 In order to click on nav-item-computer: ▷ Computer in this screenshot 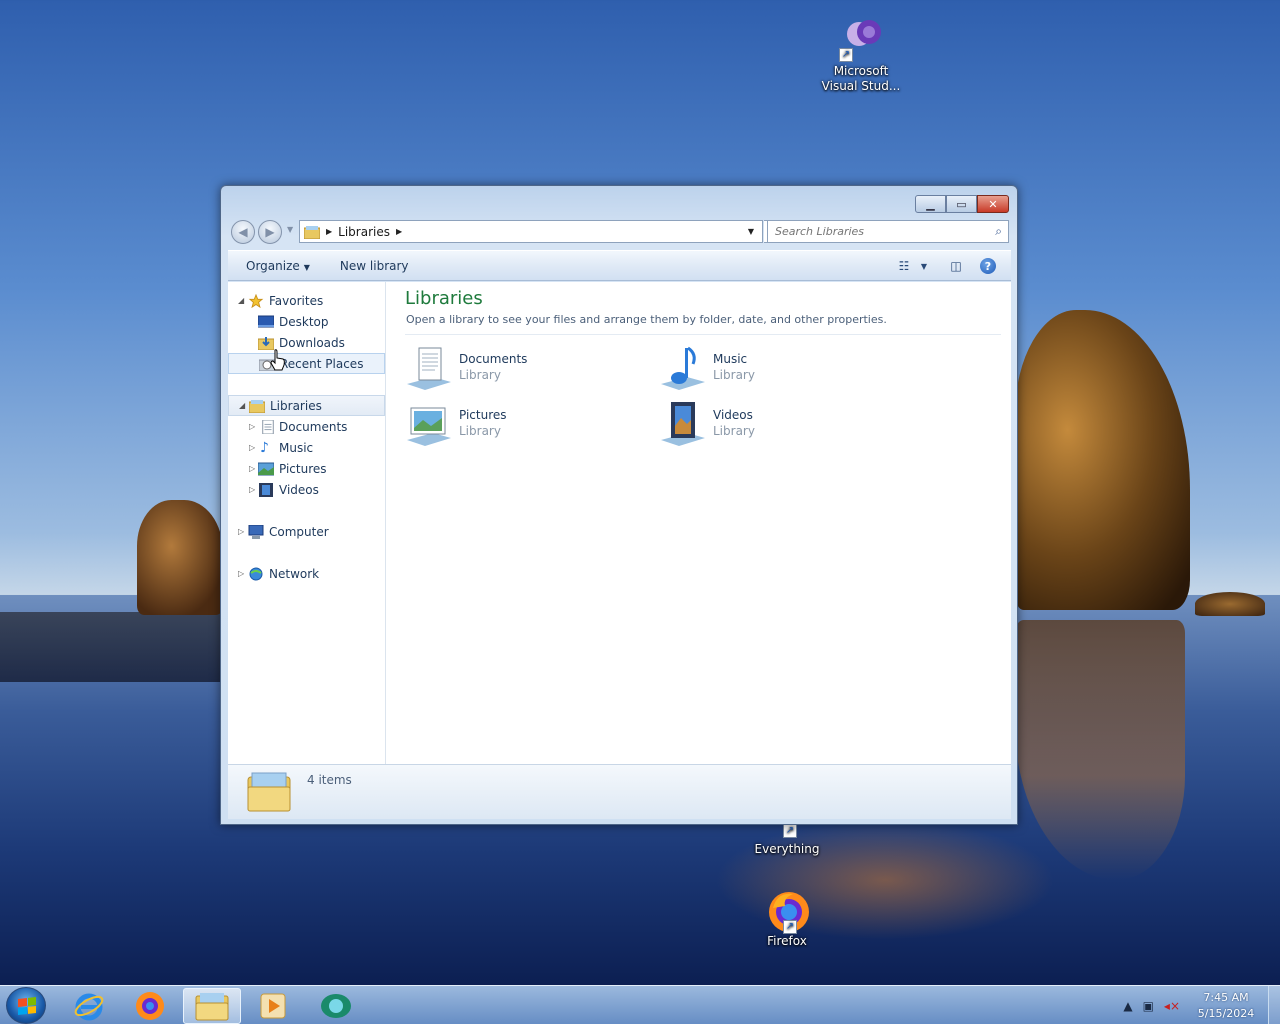, I will do `click(306, 531)`.